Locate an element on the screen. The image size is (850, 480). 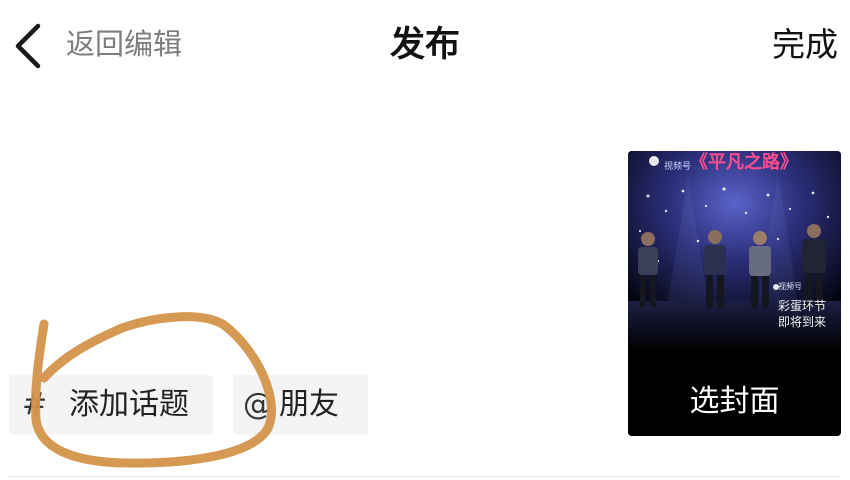
mention-friend-button: @ 朋友 is located at coordinates (300, 405).